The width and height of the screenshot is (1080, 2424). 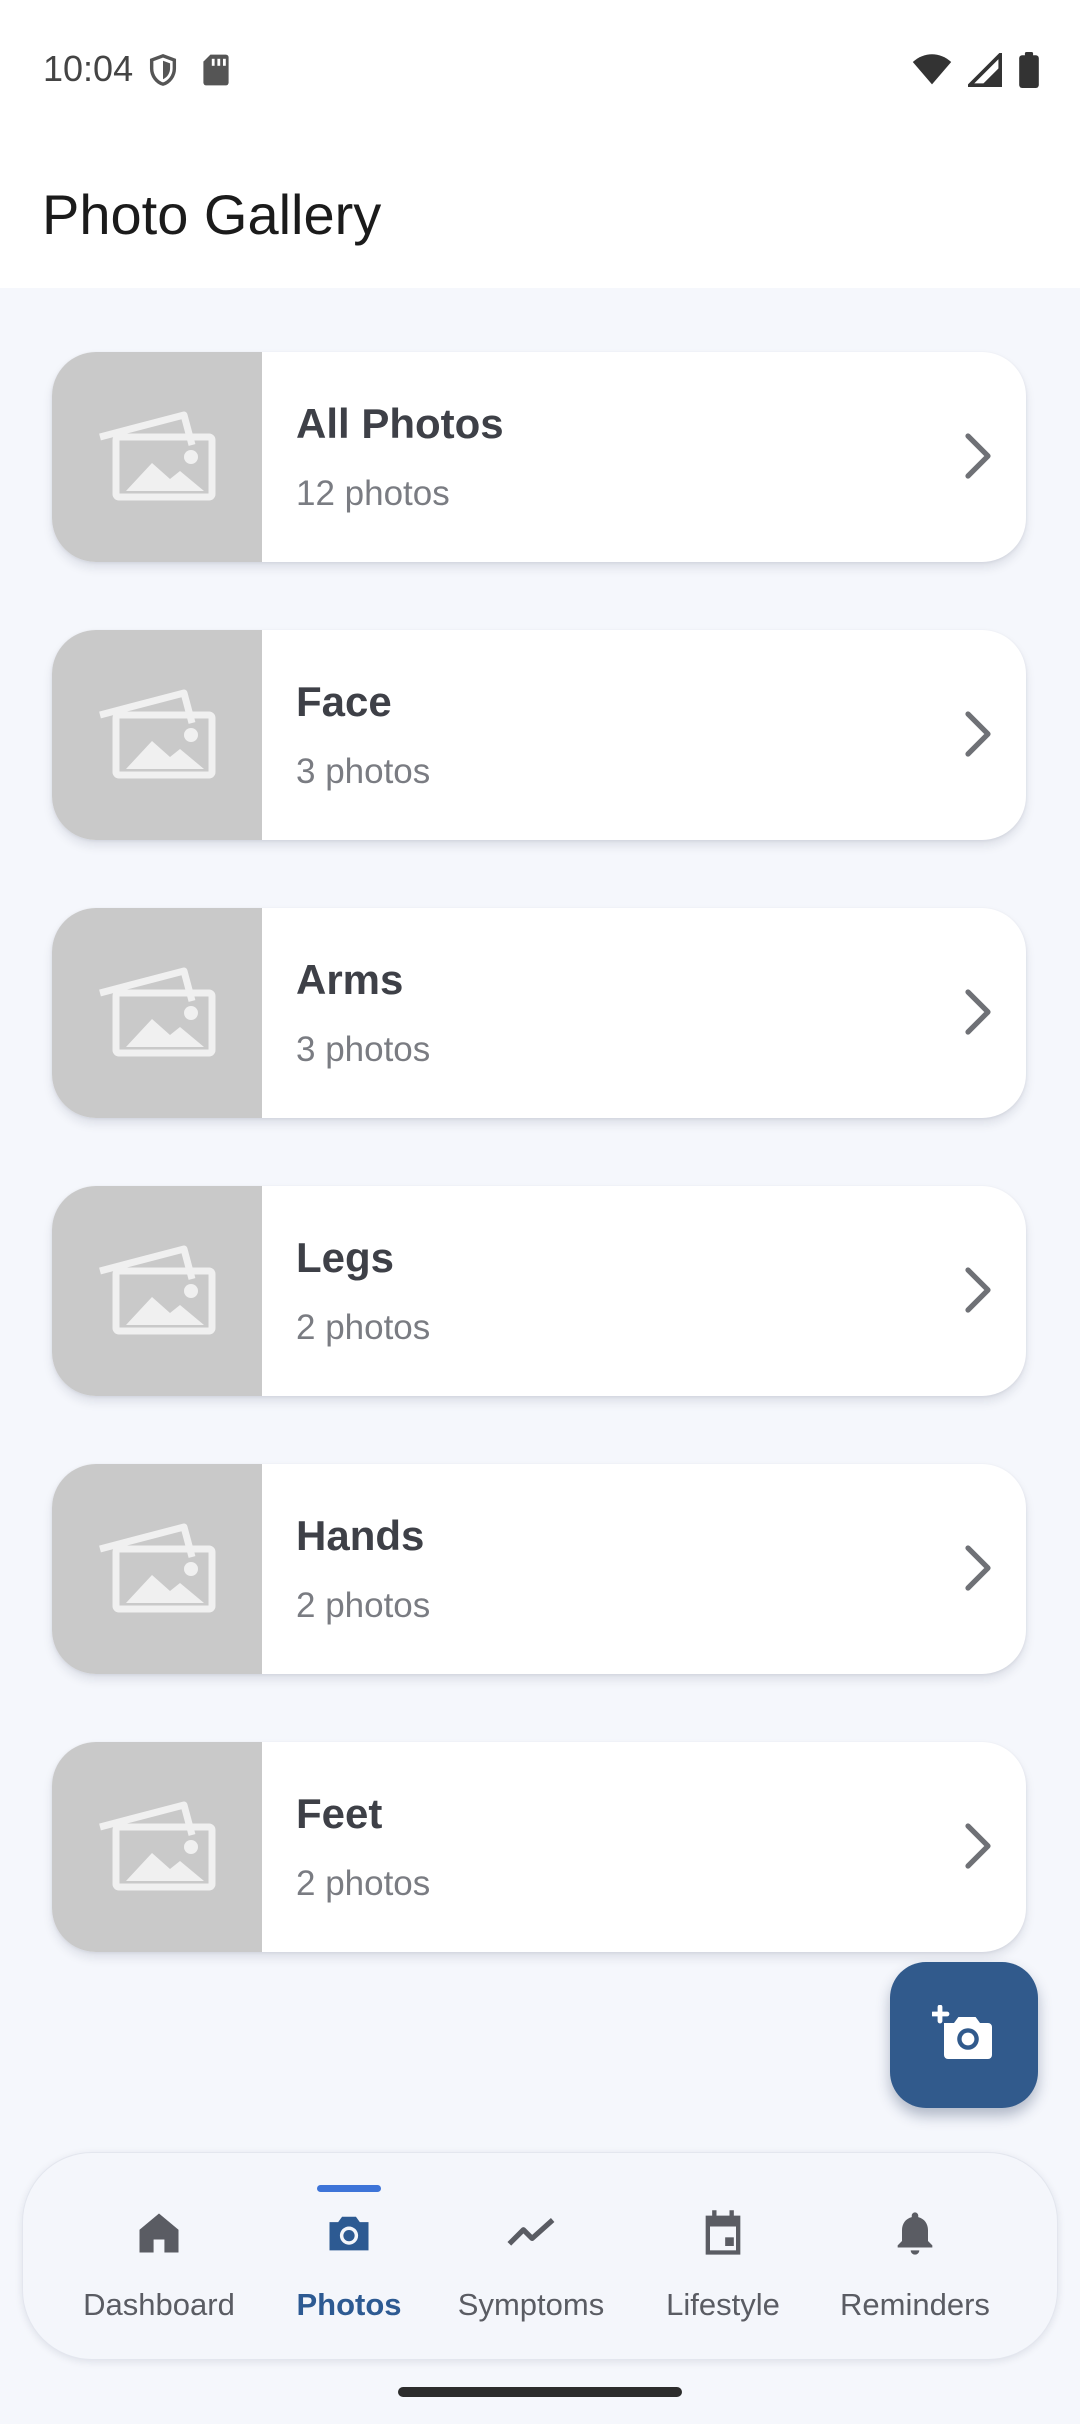 I want to click on nav-item-symptoms: Symptoms, so click(x=531, y=2256).